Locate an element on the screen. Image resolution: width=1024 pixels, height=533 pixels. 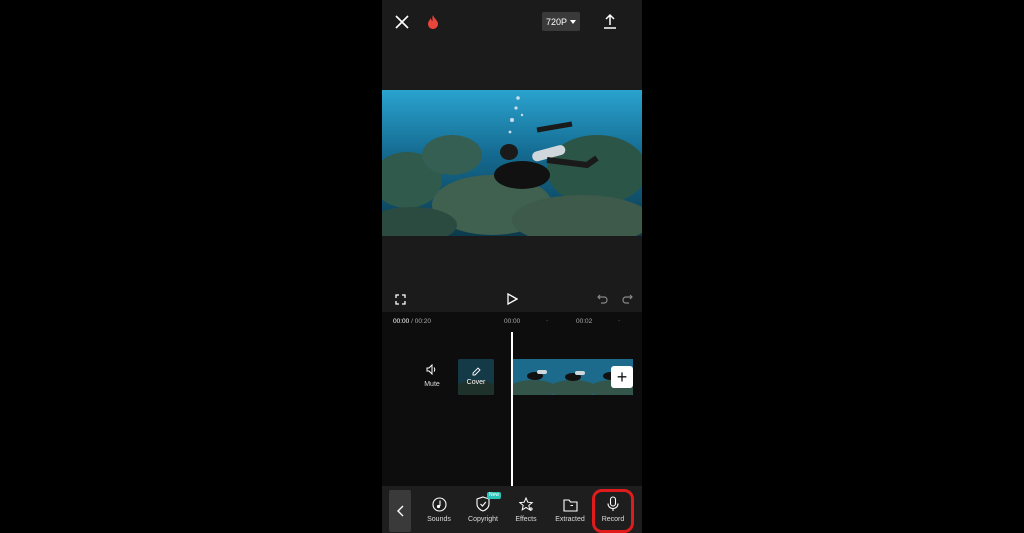
ruler-time-2s: 00:02 is located at coordinates (584, 321).